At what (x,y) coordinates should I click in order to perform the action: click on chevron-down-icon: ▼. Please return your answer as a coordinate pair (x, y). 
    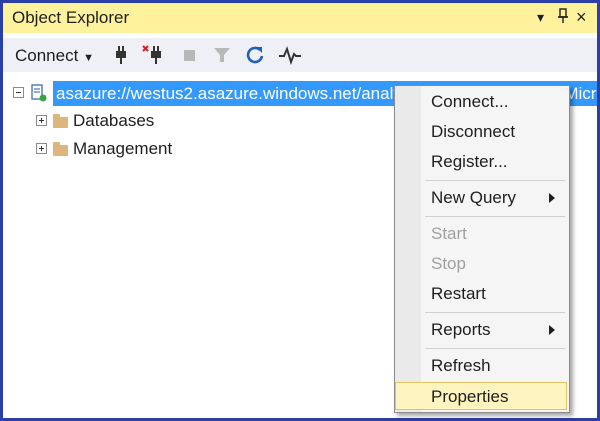
    Looking at the image, I should click on (88, 58).